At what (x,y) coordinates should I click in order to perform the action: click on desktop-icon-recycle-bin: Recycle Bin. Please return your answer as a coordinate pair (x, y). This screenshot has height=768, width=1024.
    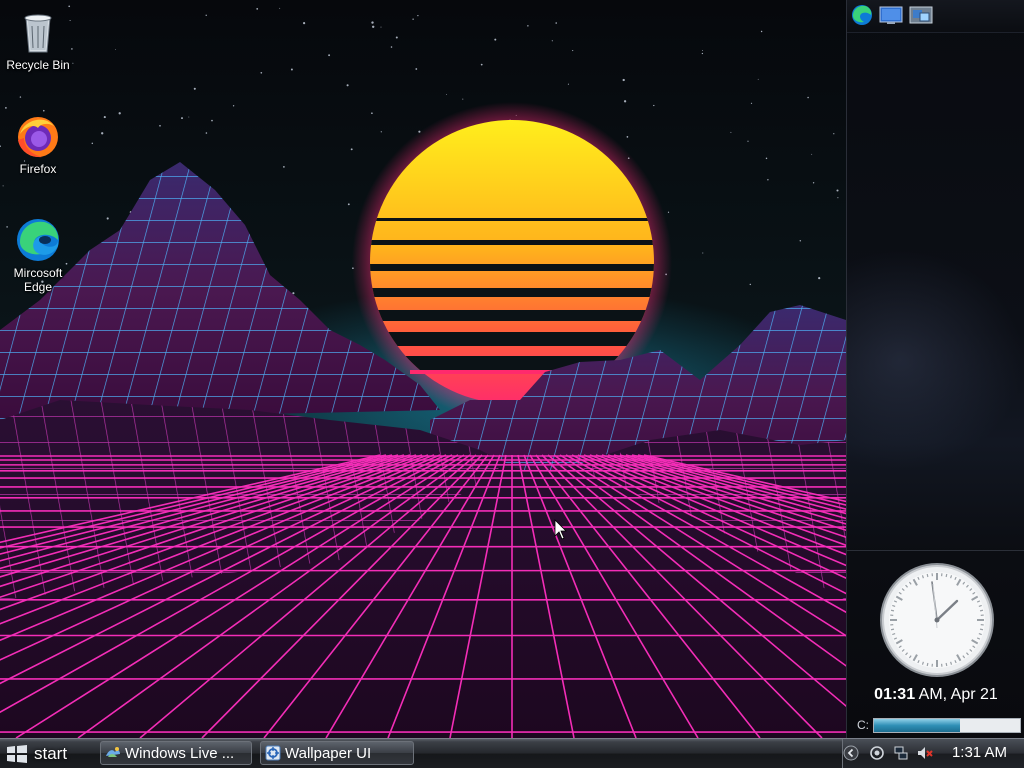
    Looking at the image, I should click on (38, 40).